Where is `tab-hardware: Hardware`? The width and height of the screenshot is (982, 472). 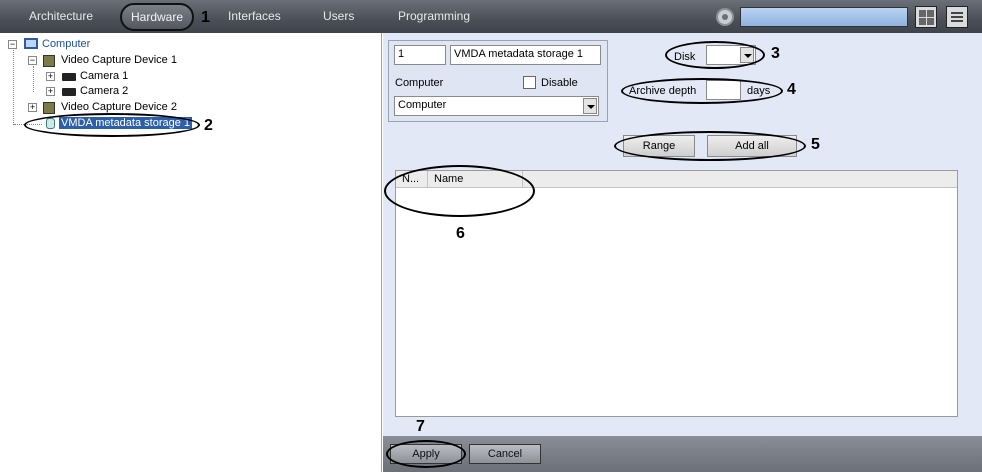 tab-hardware: Hardware is located at coordinates (157, 17).